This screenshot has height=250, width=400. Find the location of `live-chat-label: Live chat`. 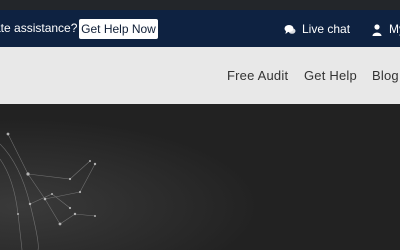

live-chat-label: Live chat is located at coordinates (326, 29).